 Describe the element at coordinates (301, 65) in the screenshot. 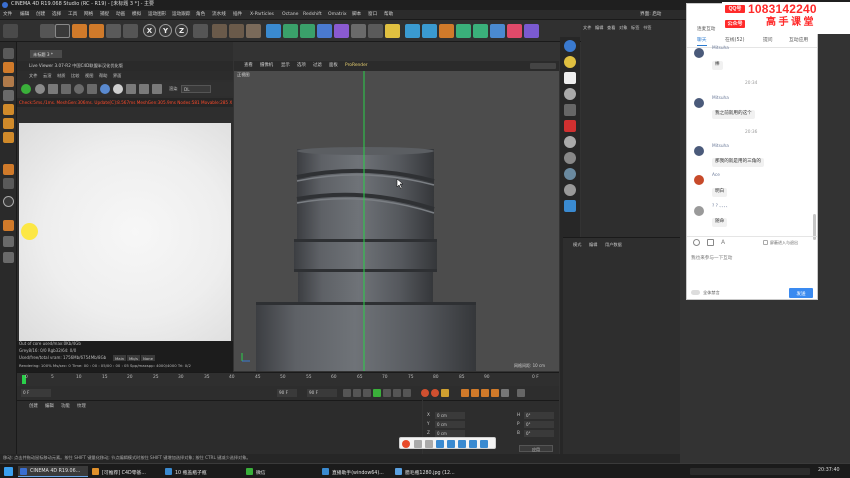

I see `vp-menu-options: 选项` at that location.